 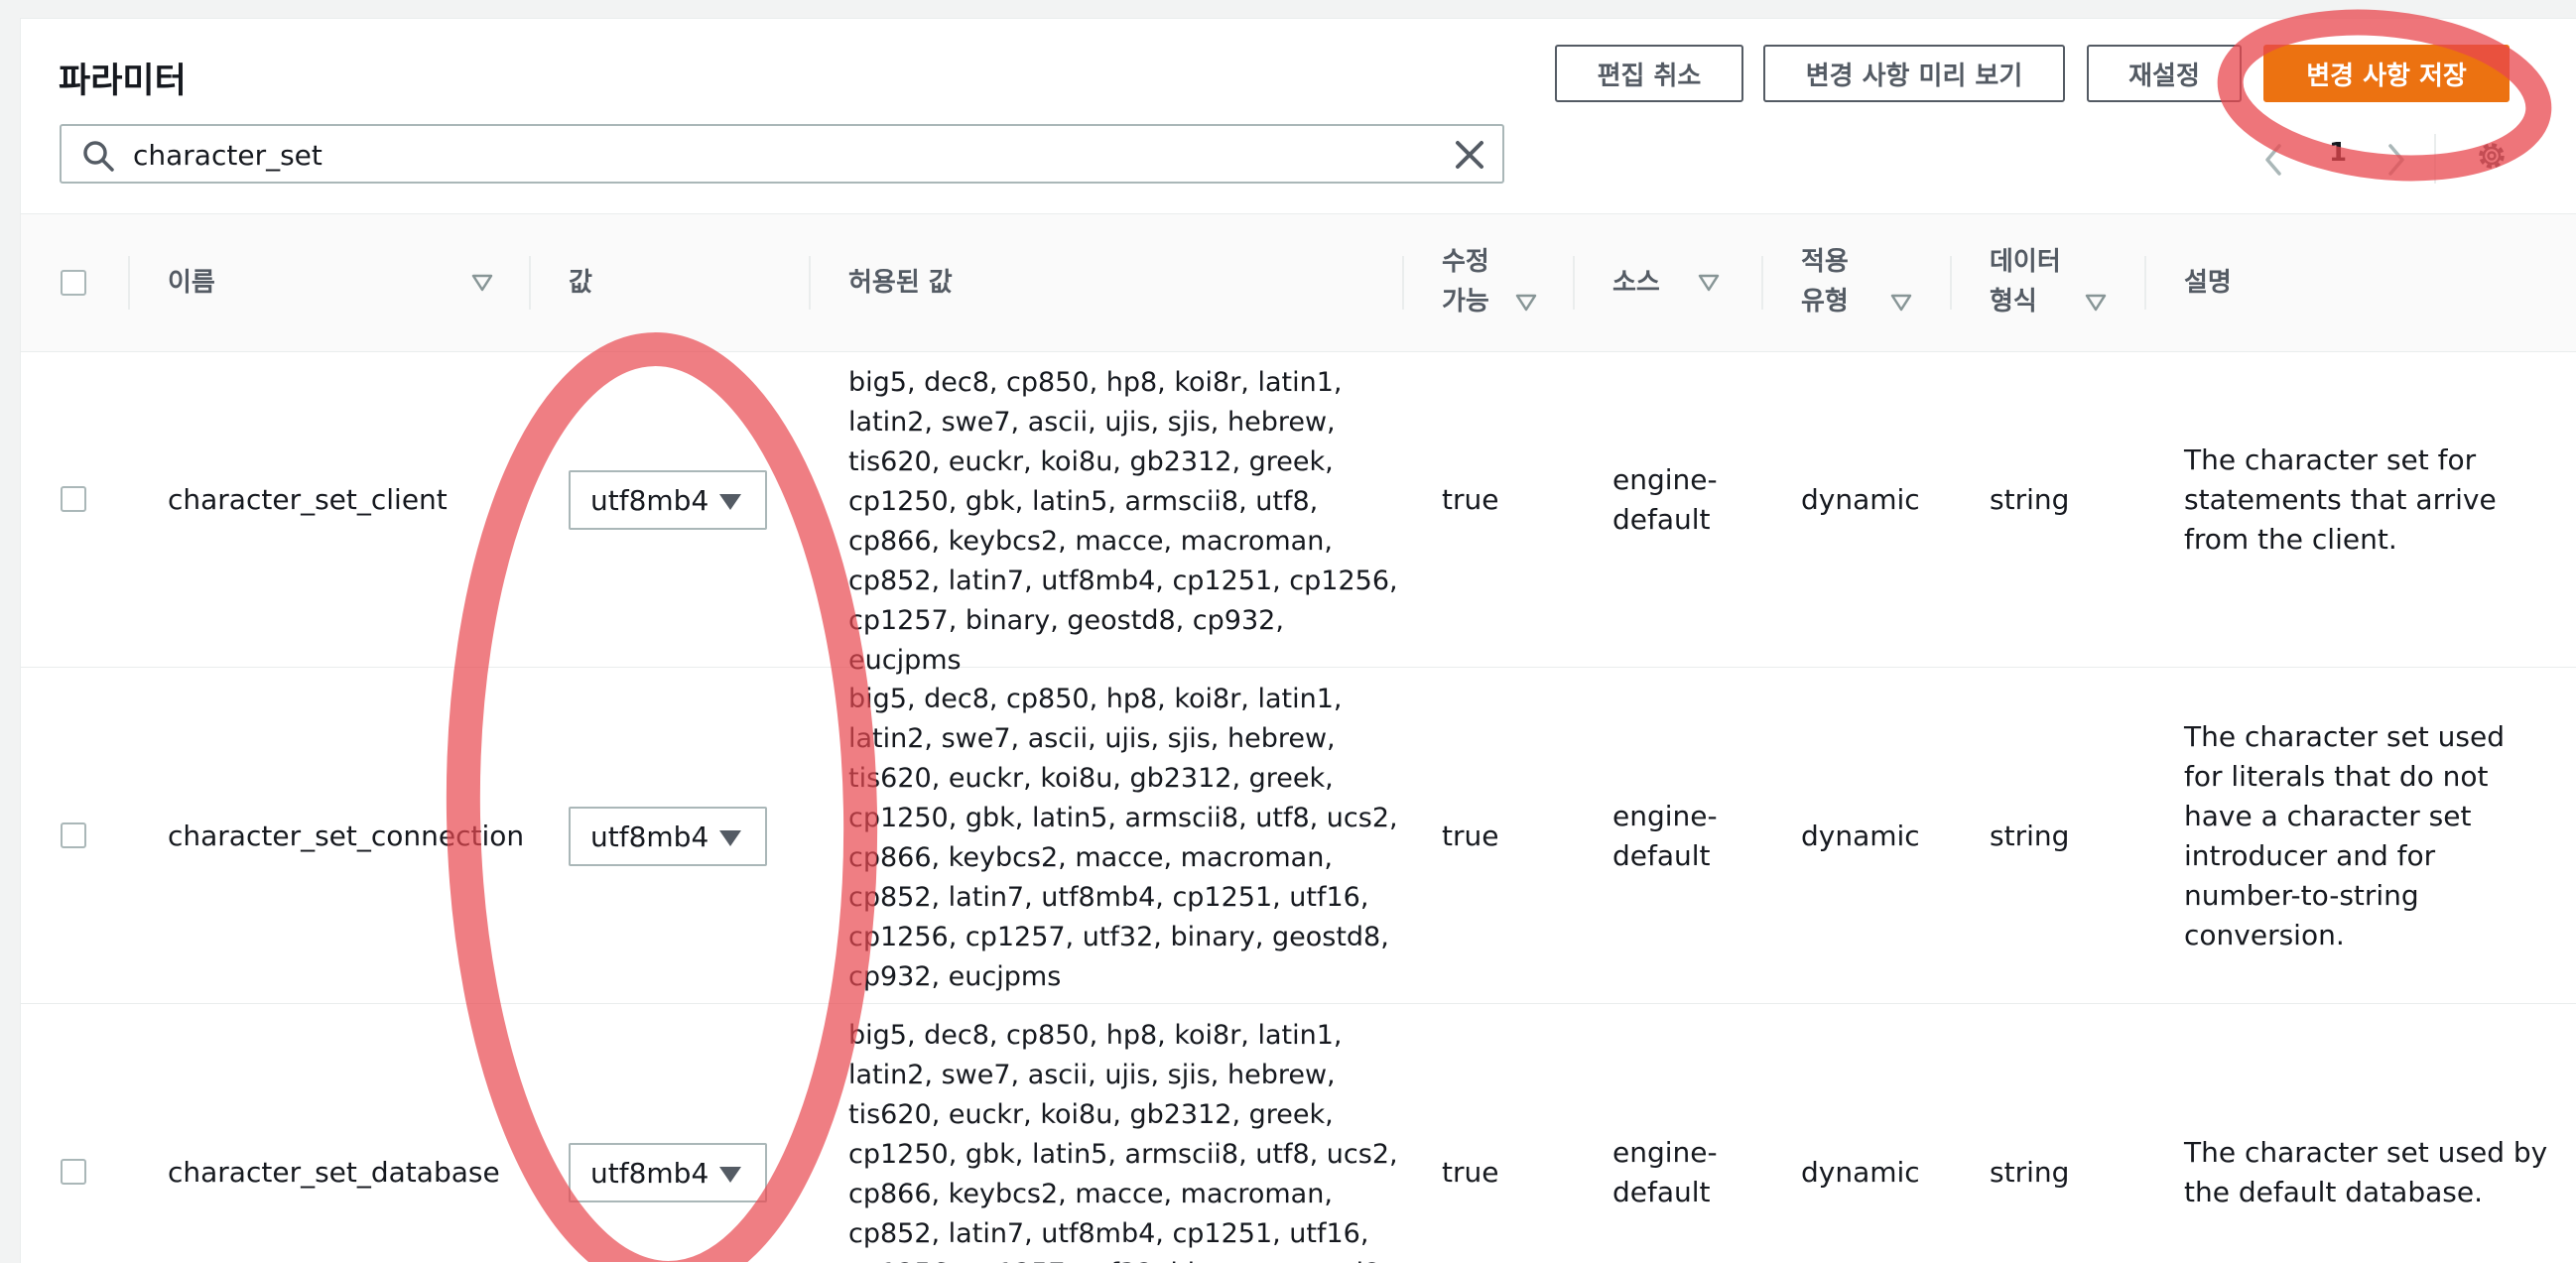 I want to click on save-changes-button: 변경 사항 저장, so click(x=2387, y=73).